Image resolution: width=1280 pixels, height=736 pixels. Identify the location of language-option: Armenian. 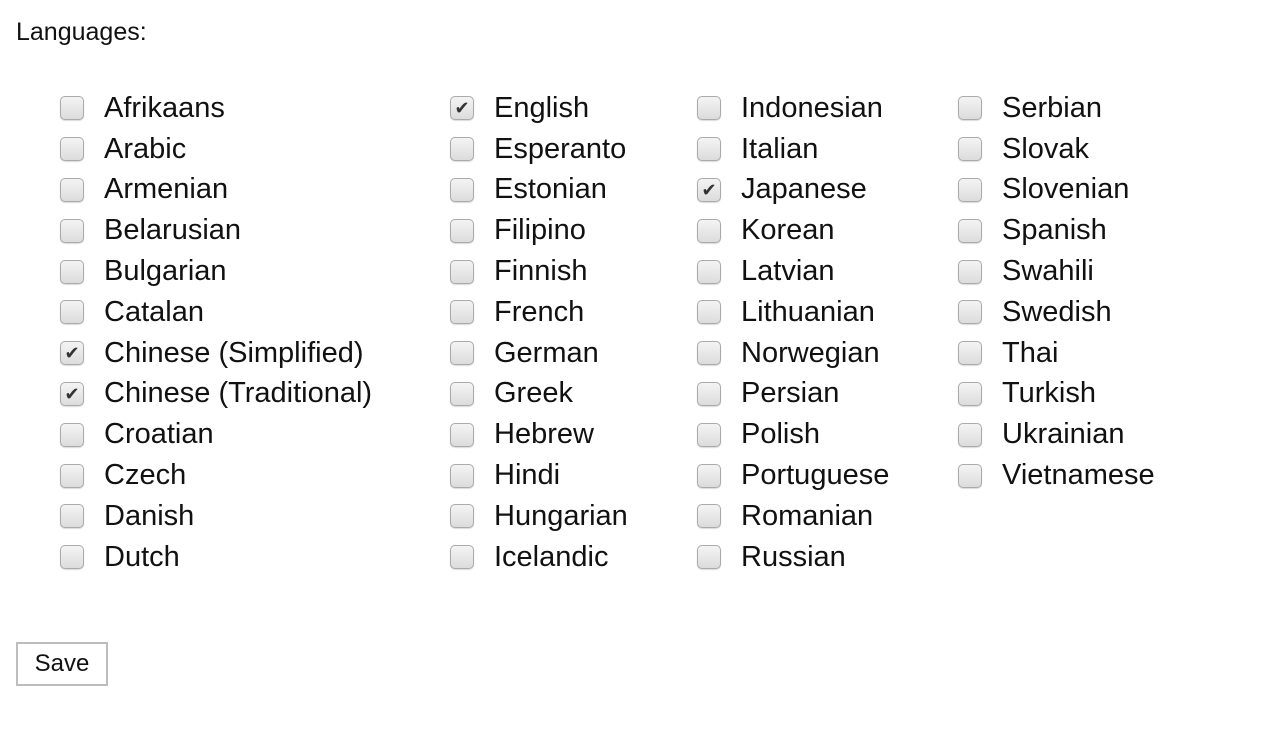
(216, 190).